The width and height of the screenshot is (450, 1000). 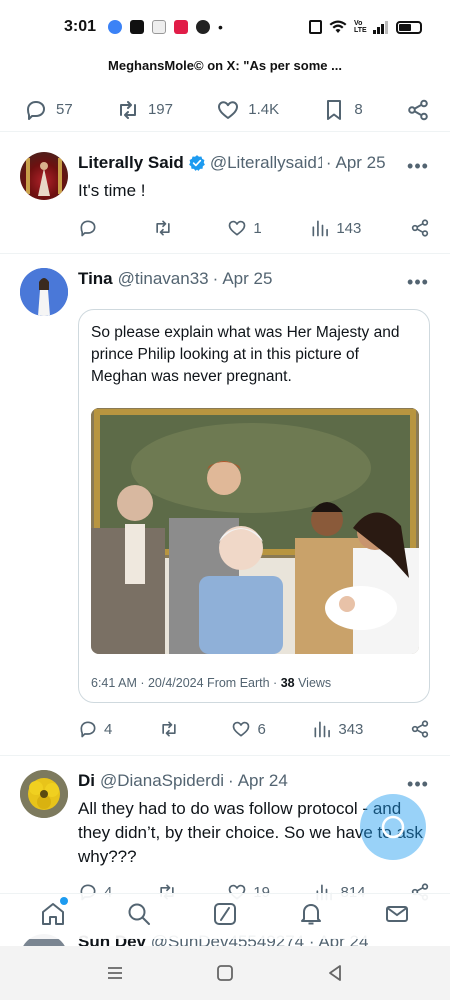 I want to click on author-name: Di, so click(x=86, y=781).